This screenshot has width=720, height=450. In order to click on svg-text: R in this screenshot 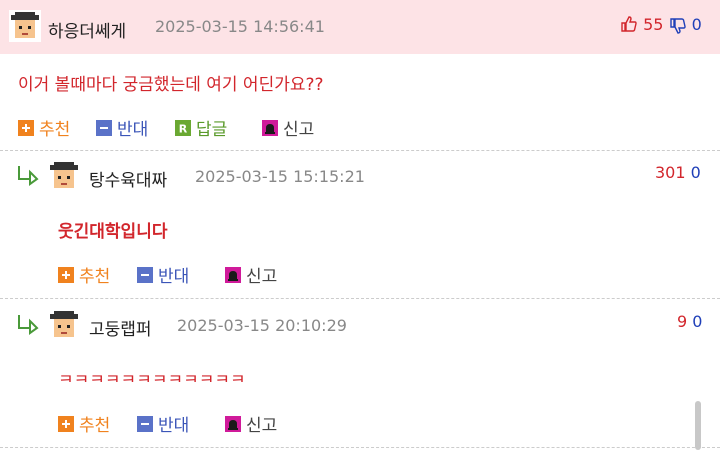, I will do `click(183, 128)`.